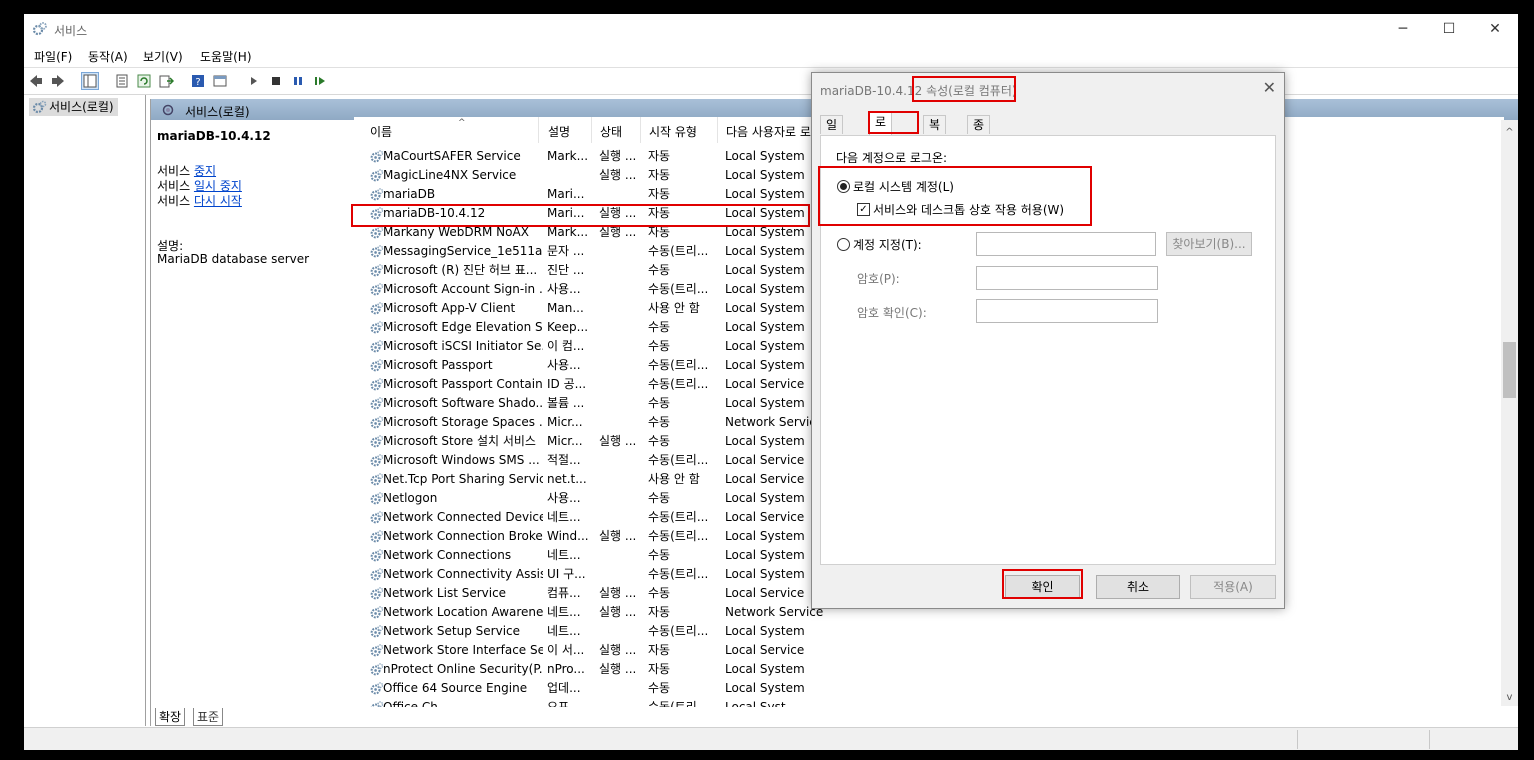 This screenshot has width=1534, height=760. I want to click on column-header-startup-type: 시작 유형, so click(679, 130).